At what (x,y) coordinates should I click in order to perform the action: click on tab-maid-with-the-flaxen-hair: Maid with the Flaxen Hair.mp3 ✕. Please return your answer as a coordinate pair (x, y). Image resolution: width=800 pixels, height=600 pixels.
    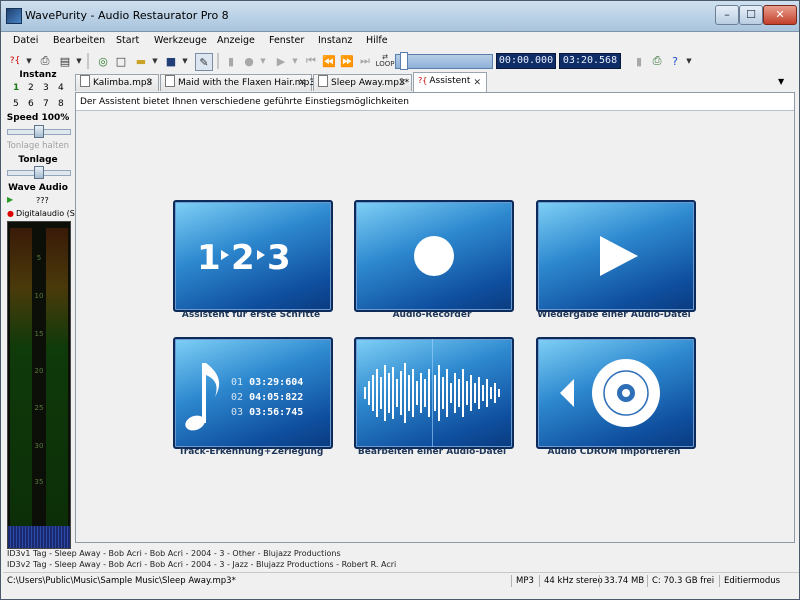
    Looking at the image, I should click on (238, 82).